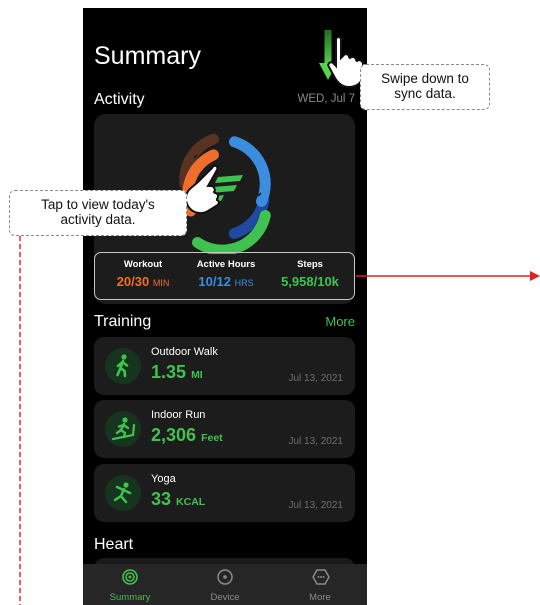 The width and height of the screenshot is (540, 605). Describe the element at coordinates (123, 321) in the screenshot. I see `training-section-title: Training` at that location.